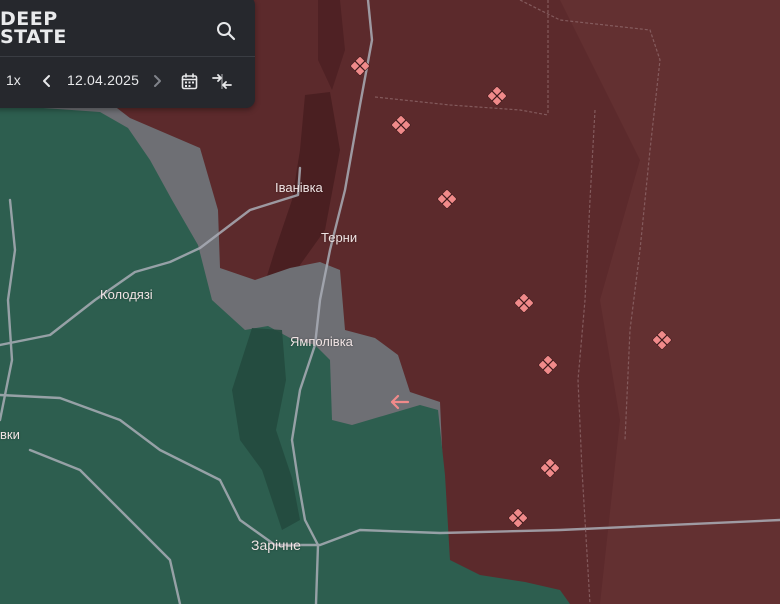 The image size is (780, 604). I want to click on next-date-button, so click(157, 81).